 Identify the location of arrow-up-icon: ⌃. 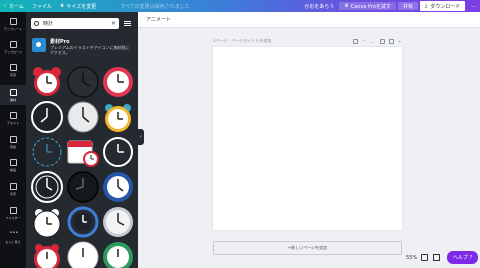
(364, 41).